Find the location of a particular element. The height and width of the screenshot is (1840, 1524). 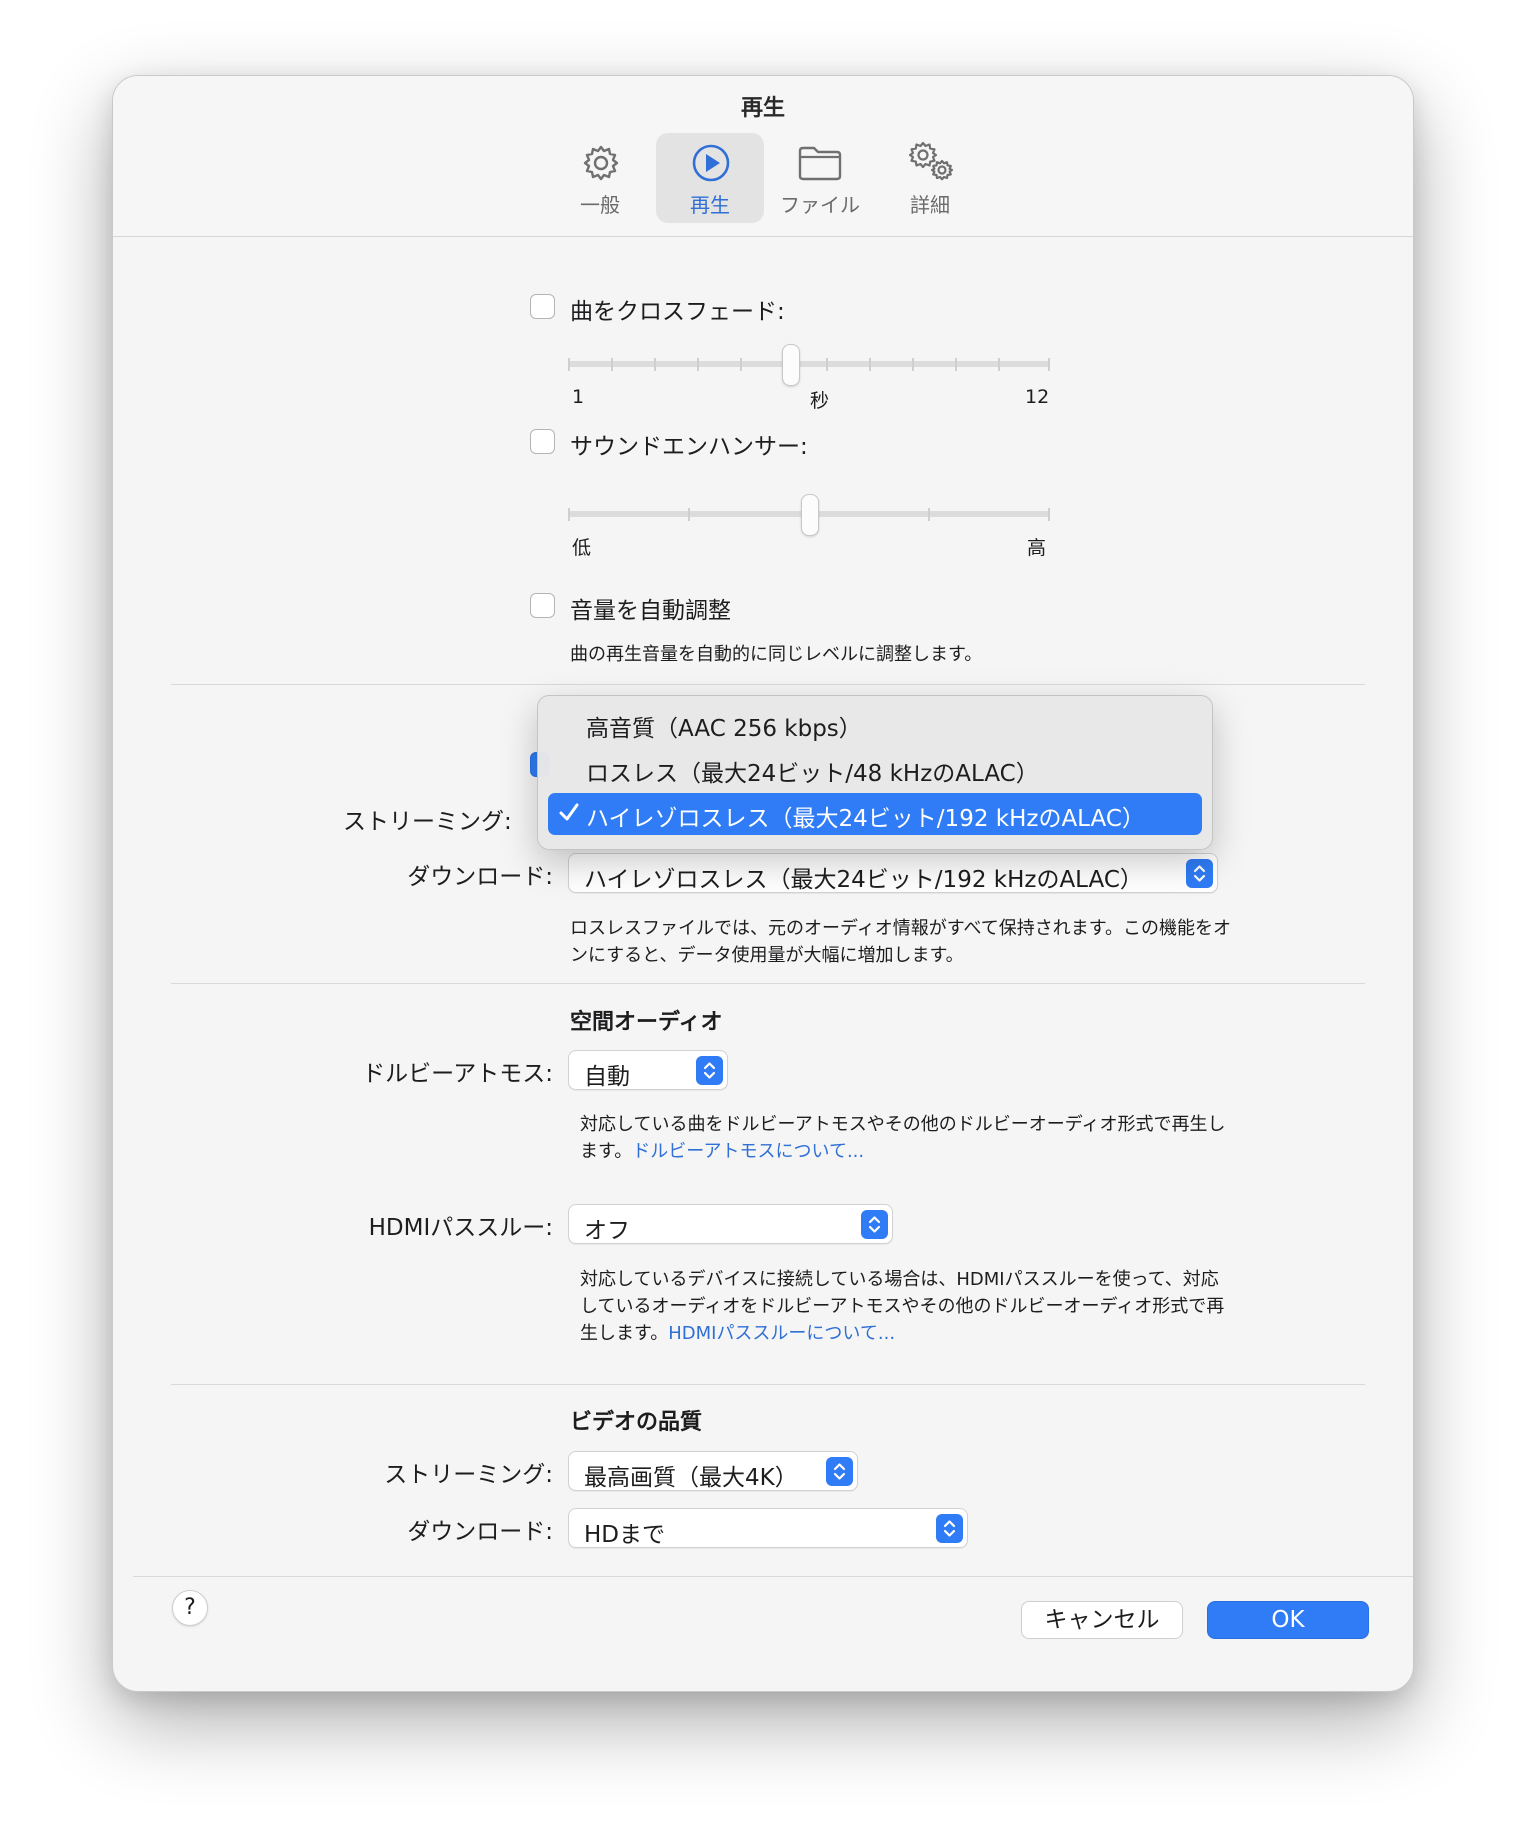

tab-advanced: 詳細 is located at coordinates (930, 178).